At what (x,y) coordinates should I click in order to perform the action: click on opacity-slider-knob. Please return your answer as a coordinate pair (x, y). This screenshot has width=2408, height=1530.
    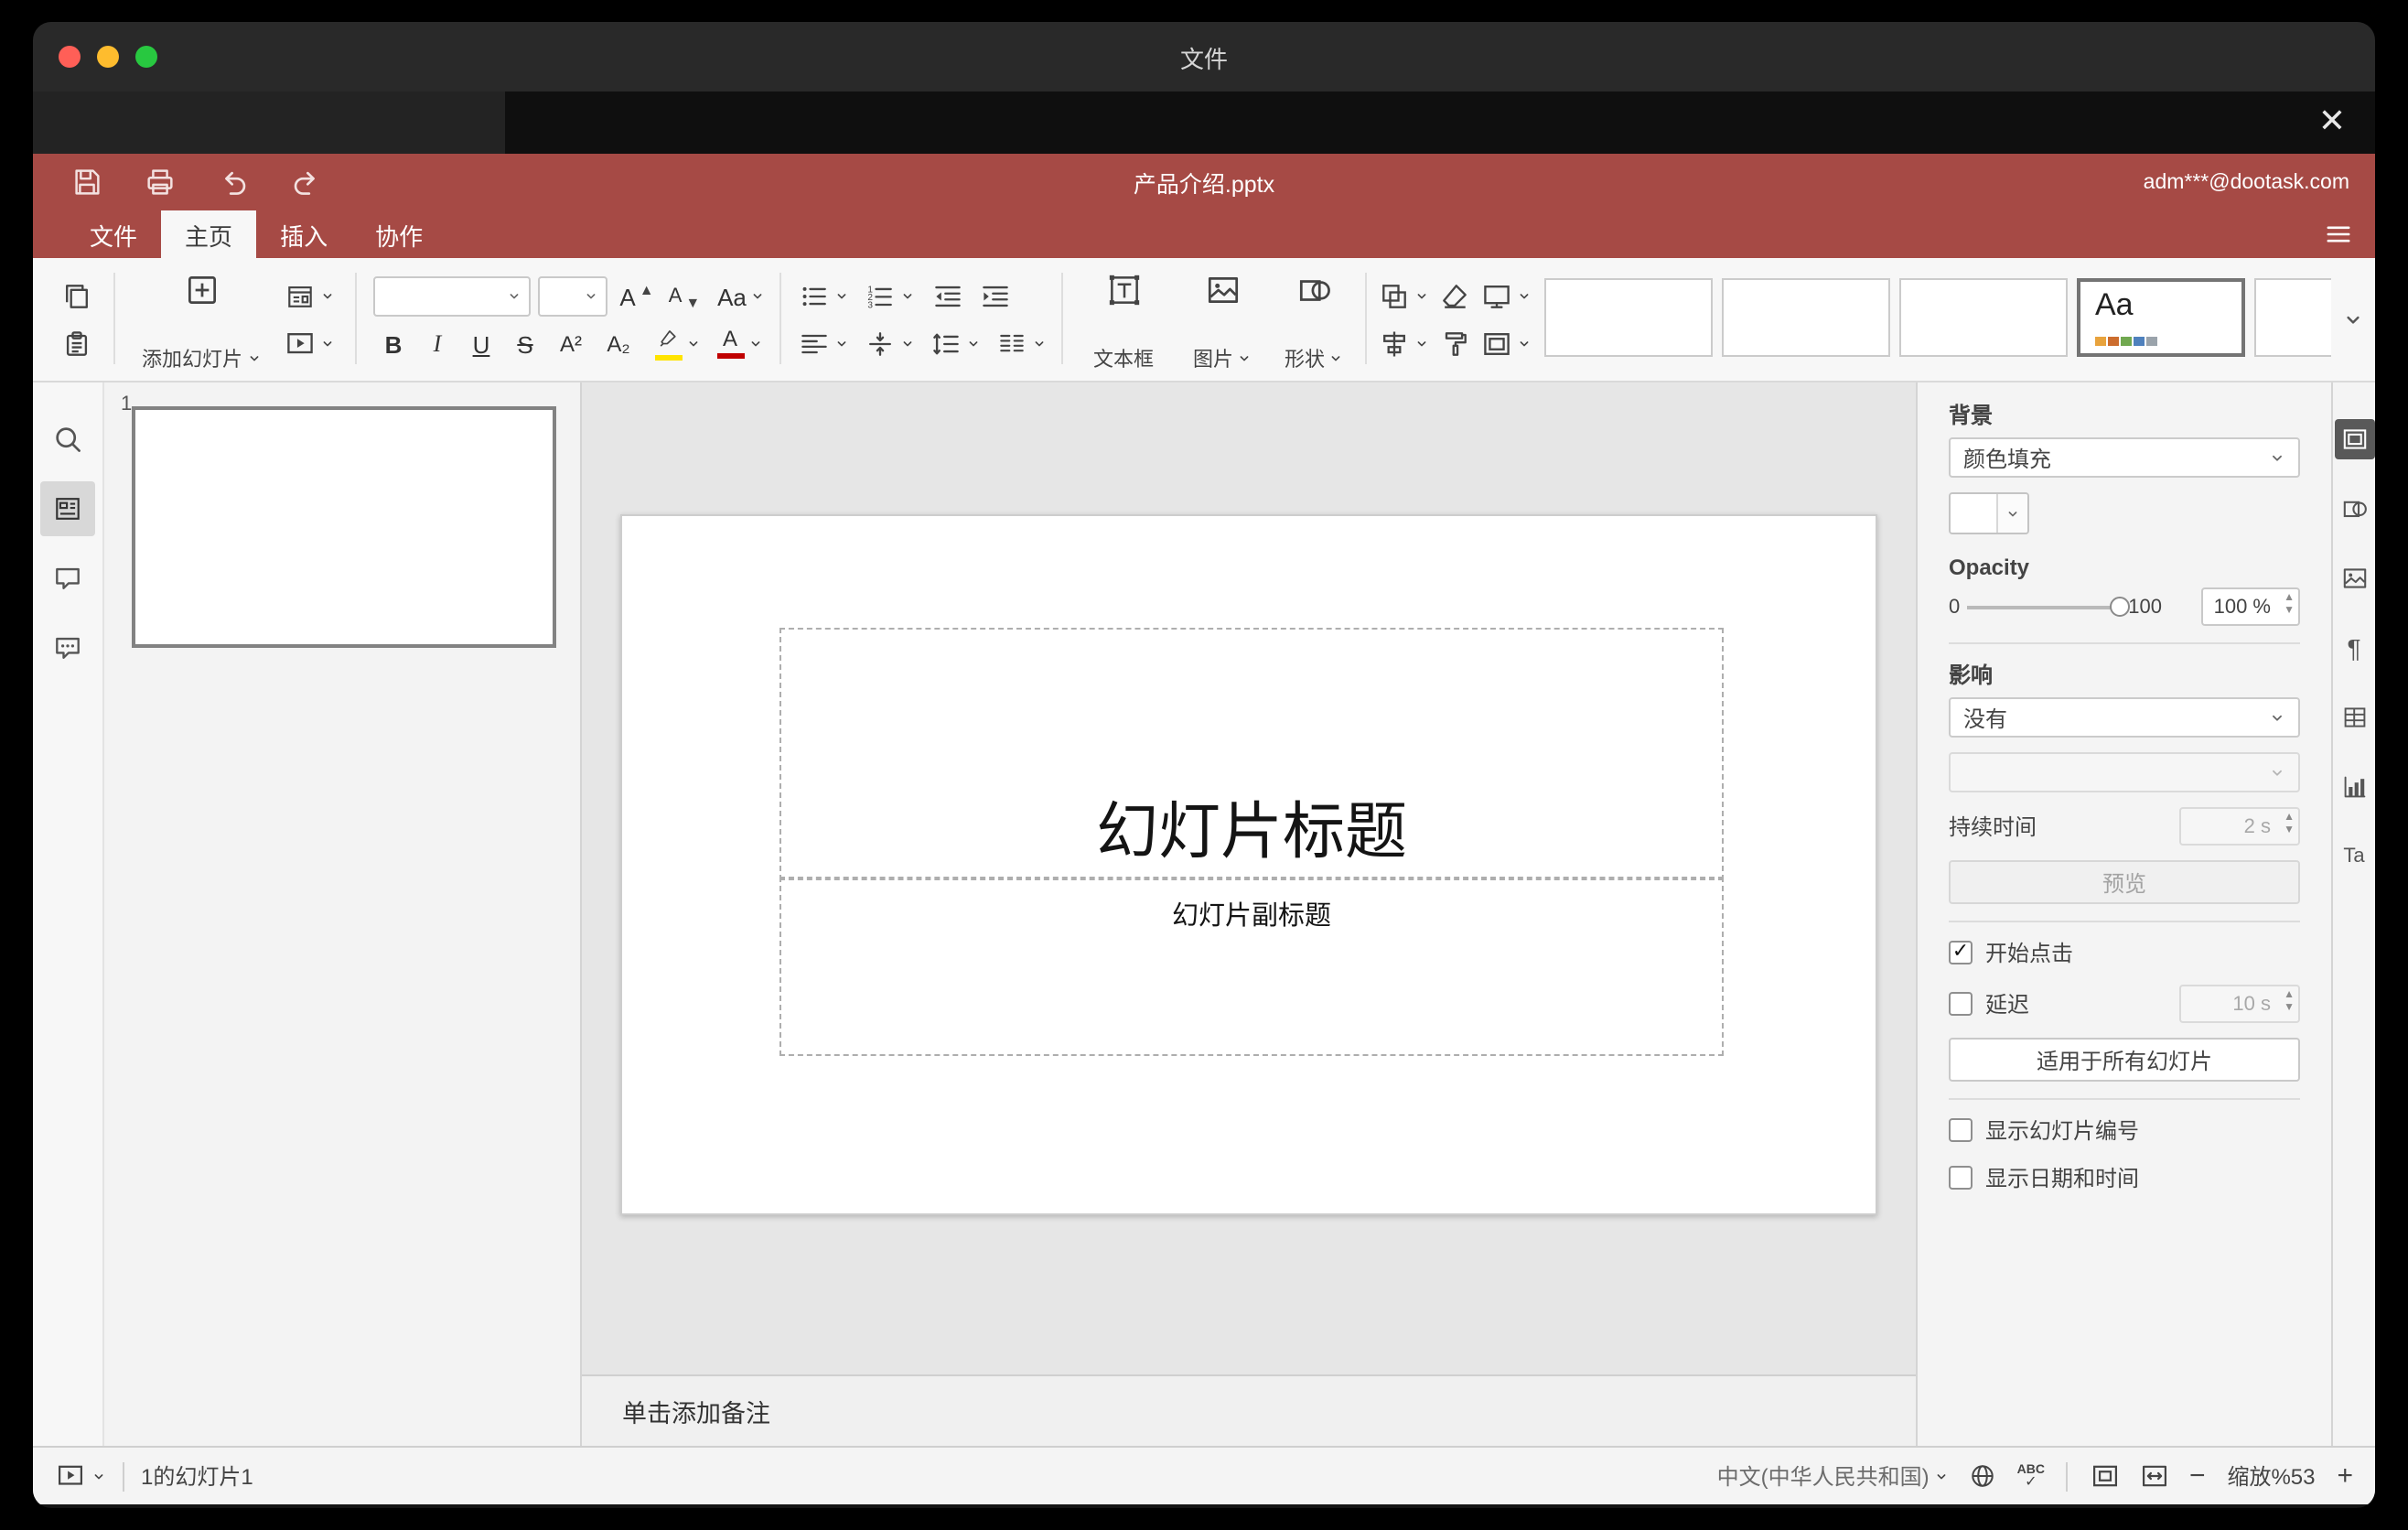
    Looking at the image, I should click on (2120, 606).